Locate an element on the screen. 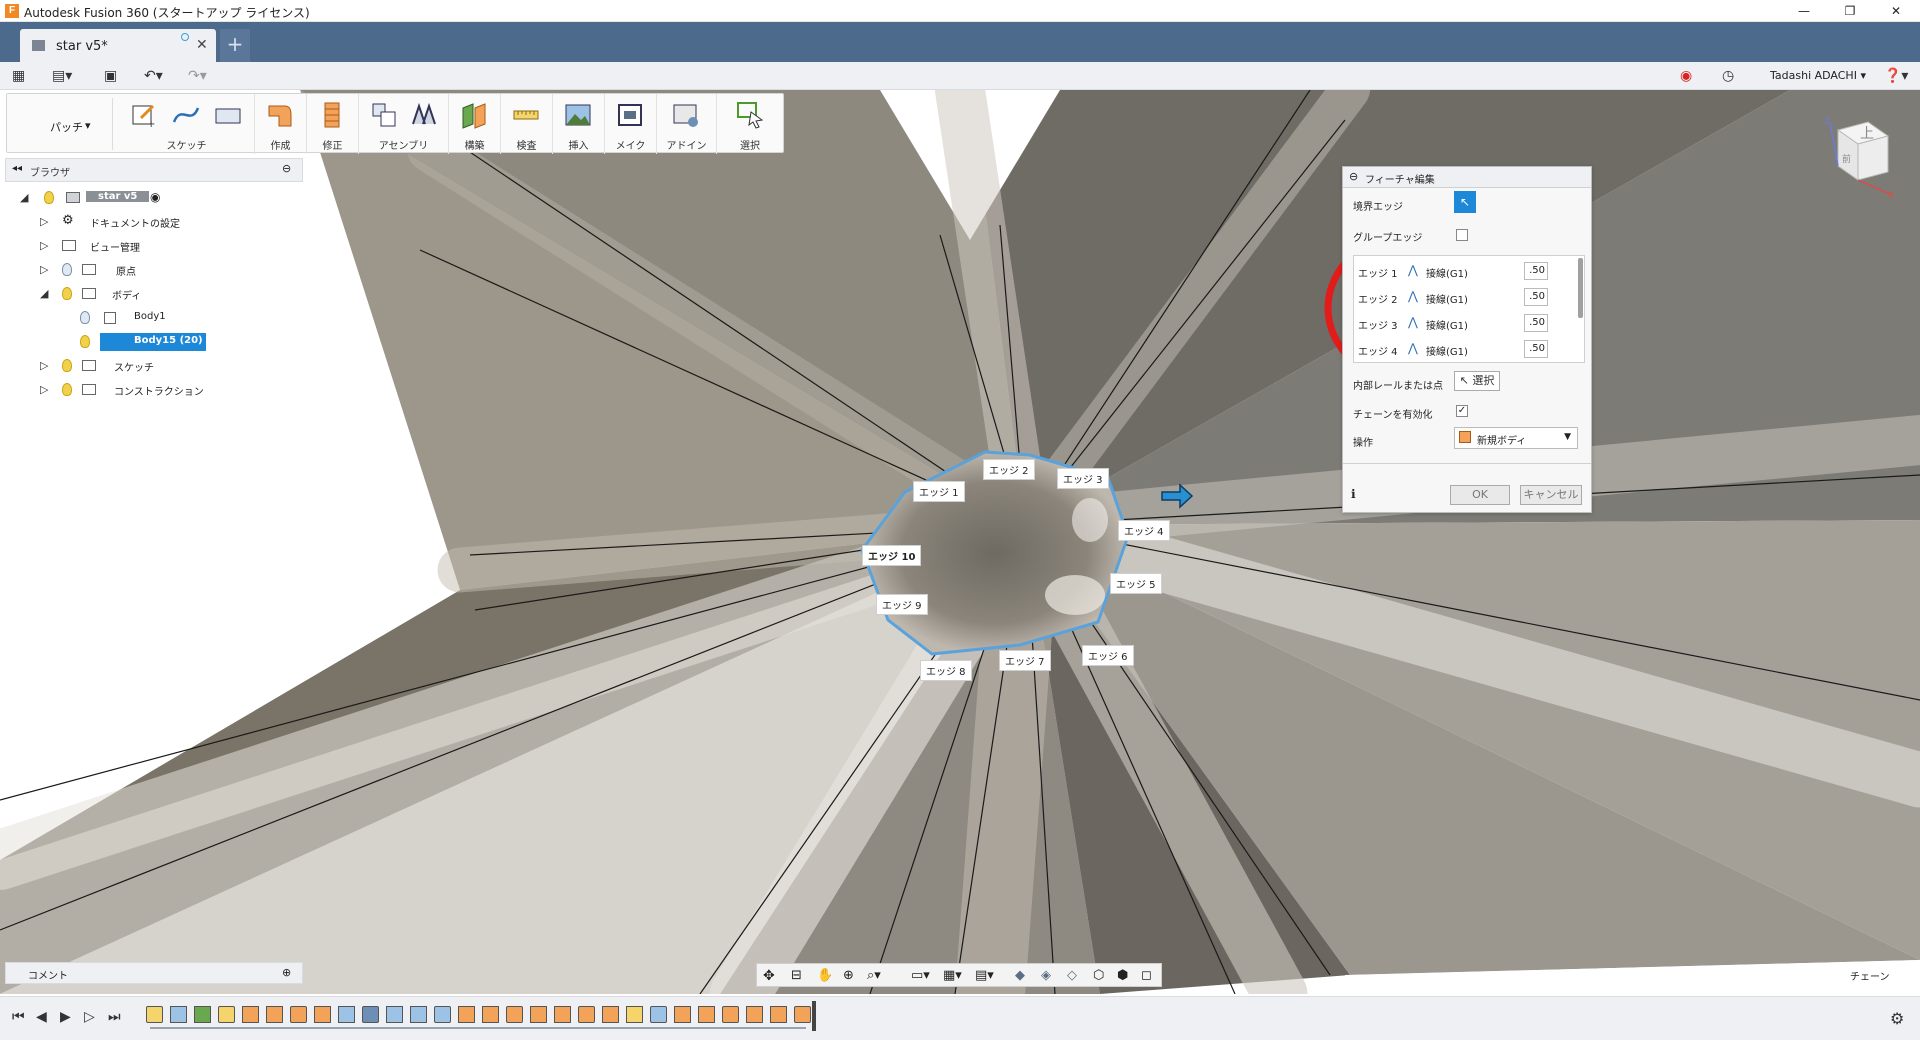 The image size is (1920, 1040). ribbon-group-insert: 挿入 is located at coordinates (579, 124).